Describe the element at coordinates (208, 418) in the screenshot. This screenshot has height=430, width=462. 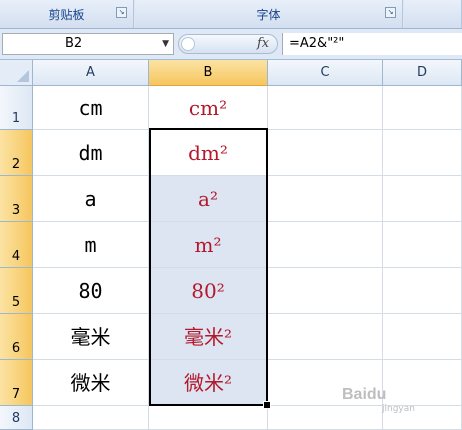
I see `cell-b8` at that location.